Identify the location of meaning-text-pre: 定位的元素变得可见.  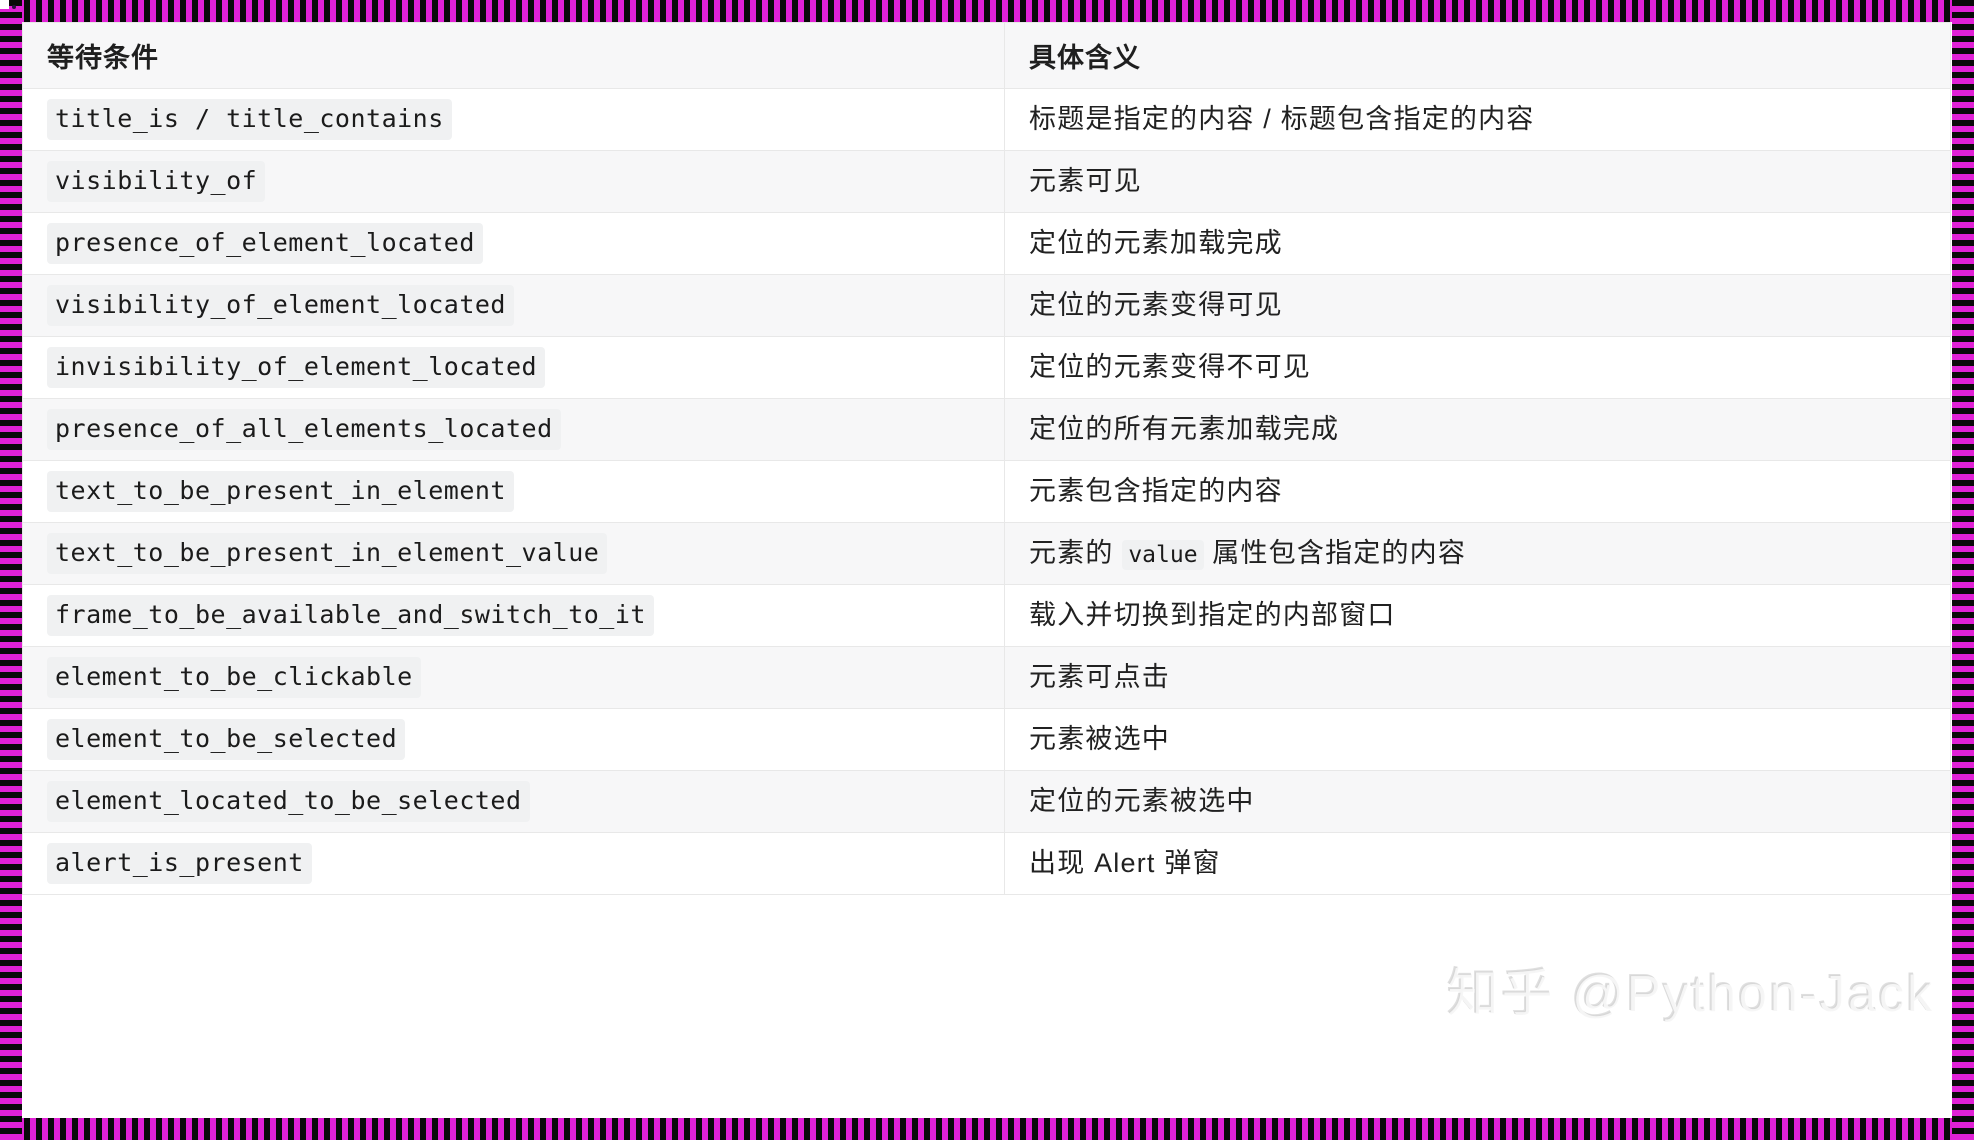
(1156, 305).